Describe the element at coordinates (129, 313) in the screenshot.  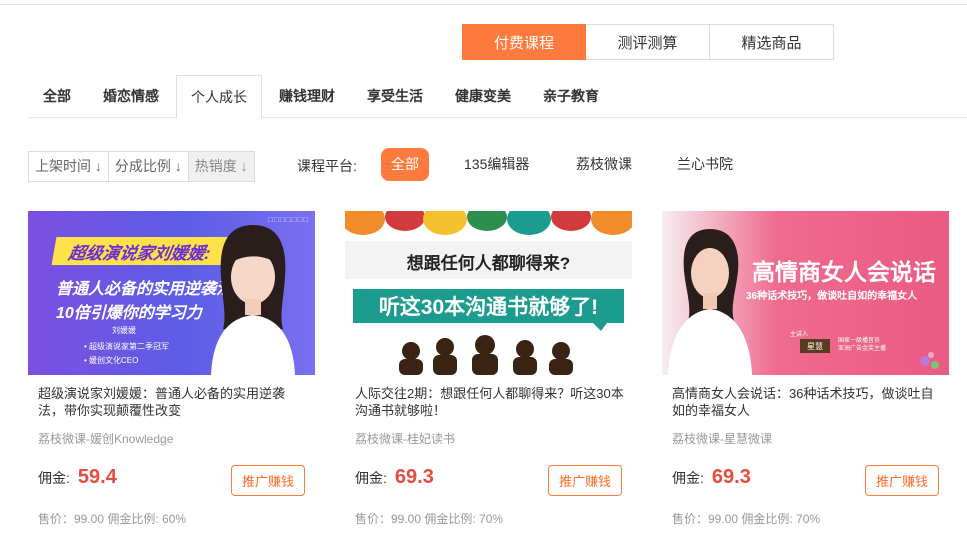
I see `thumb-line-2: 10倍引爆你的学习力` at that location.